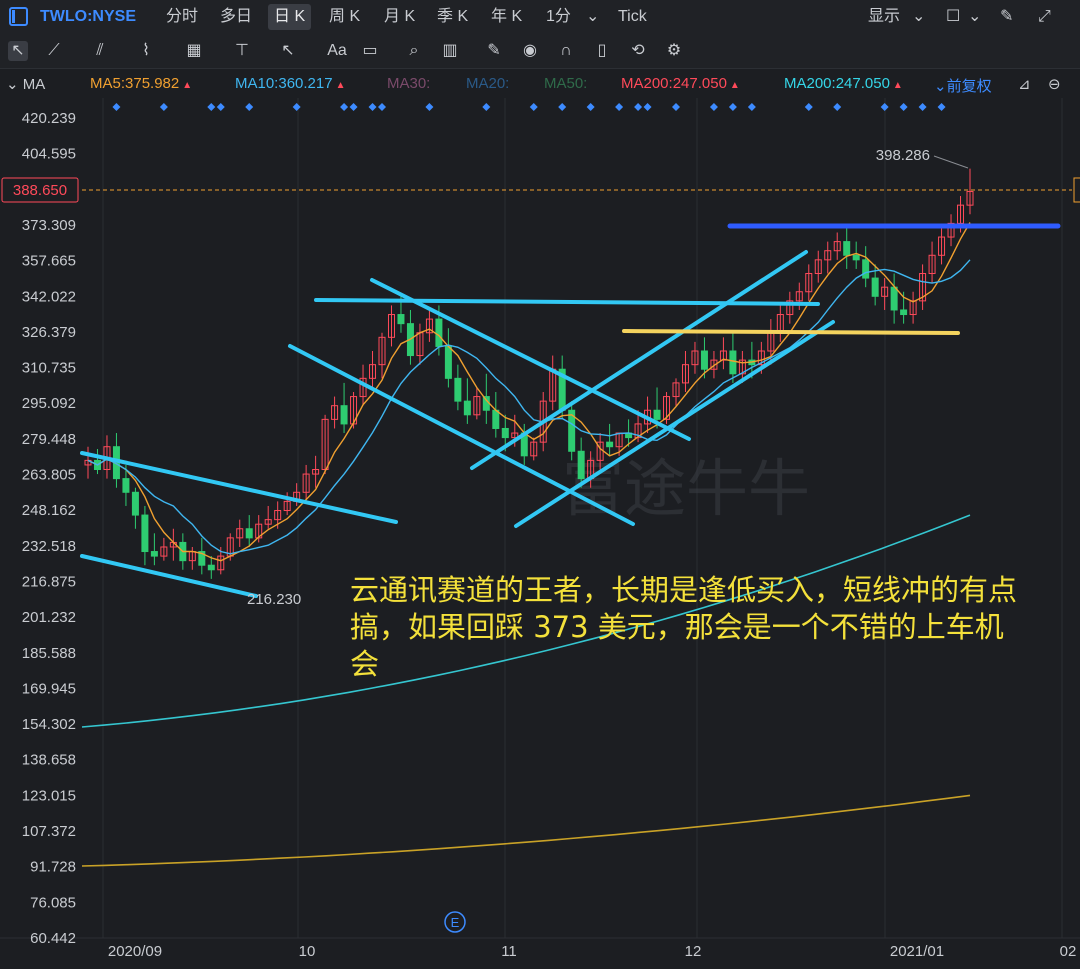  Describe the element at coordinates (49, 831) in the screenshot. I see `y-tick-label: 107.372` at that location.